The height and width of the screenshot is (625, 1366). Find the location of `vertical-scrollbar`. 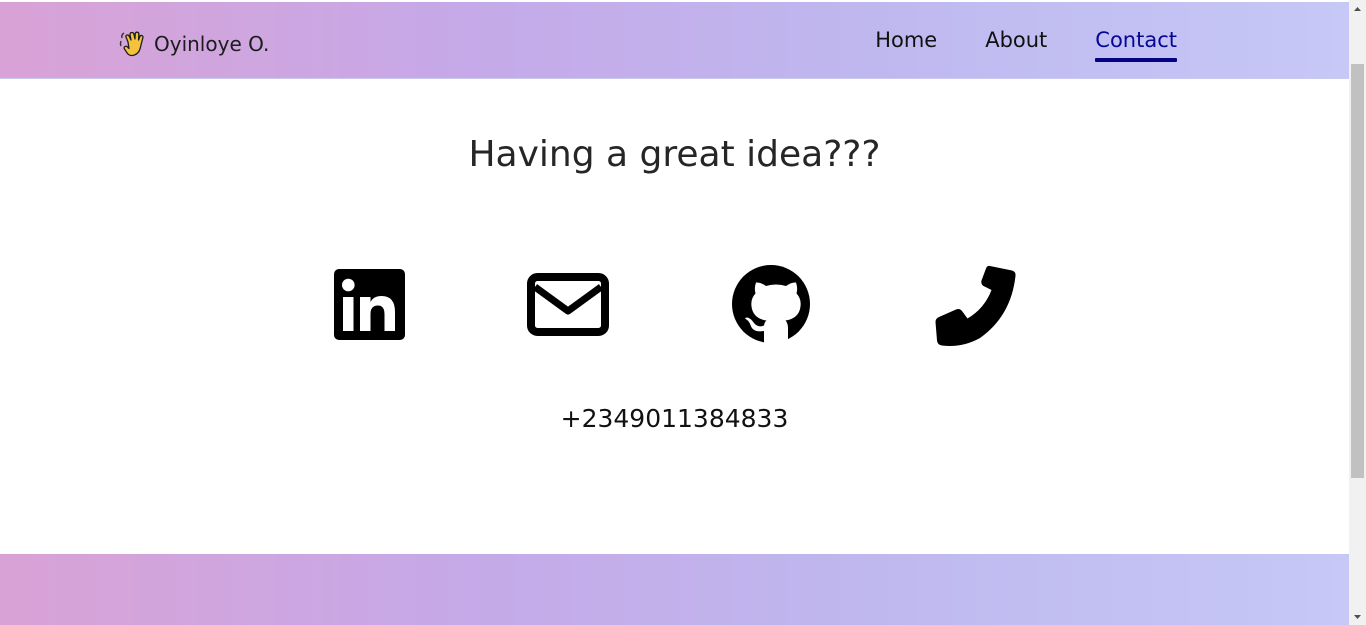

vertical-scrollbar is located at coordinates (1357, 312).